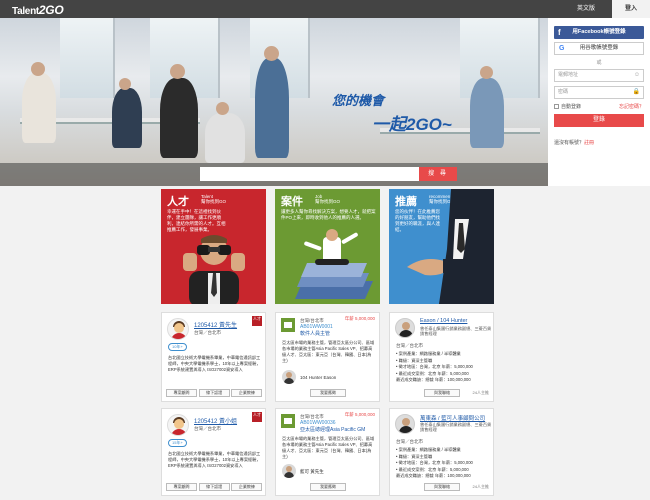 This screenshot has height=500, width=650. What do you see at coordinates (38, 10) in the screenshot?
I see `site-logo: Talent2GO` at bounding box center [38, 10].